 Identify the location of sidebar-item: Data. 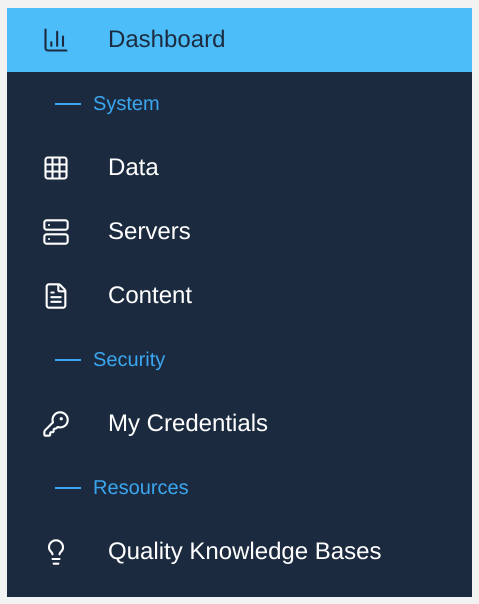
(239, 168).